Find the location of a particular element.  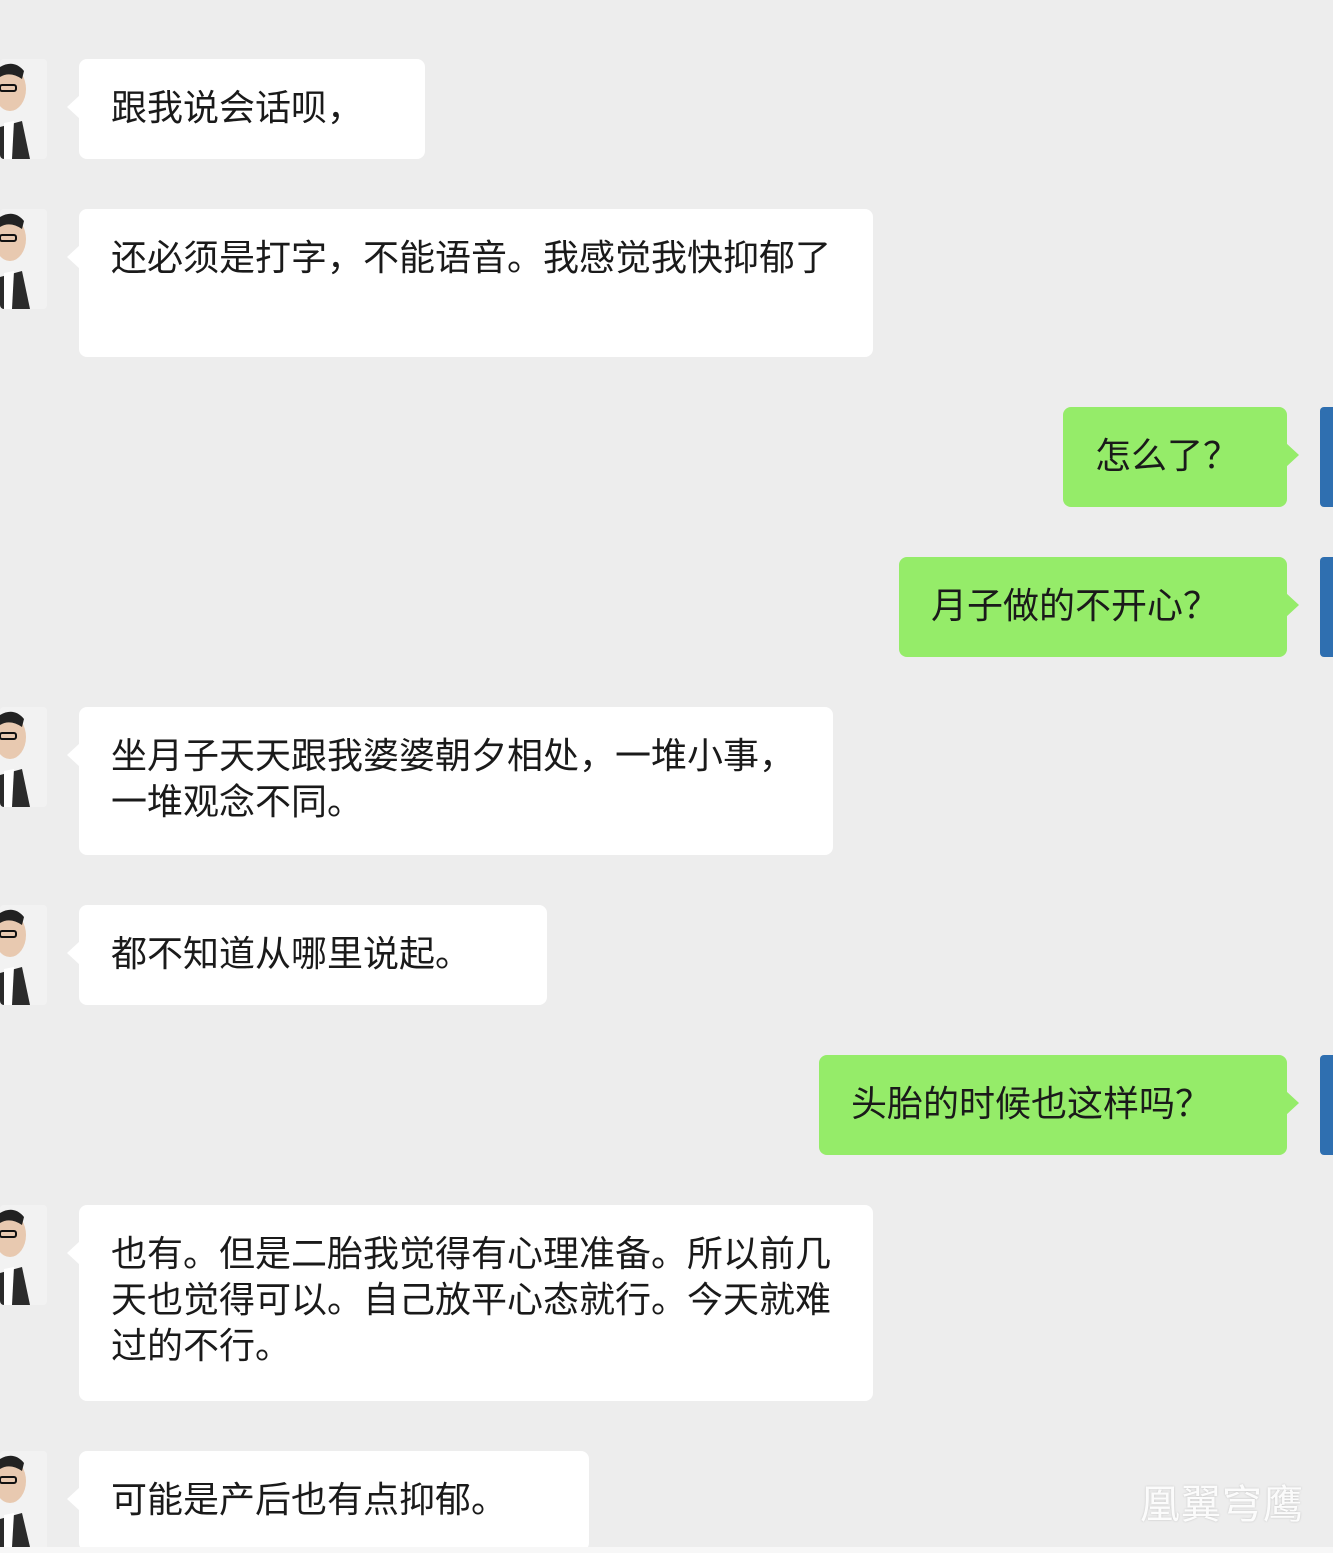

outgoing-message-bubble: 怎么了？ is located at coordinates (1181, 457).